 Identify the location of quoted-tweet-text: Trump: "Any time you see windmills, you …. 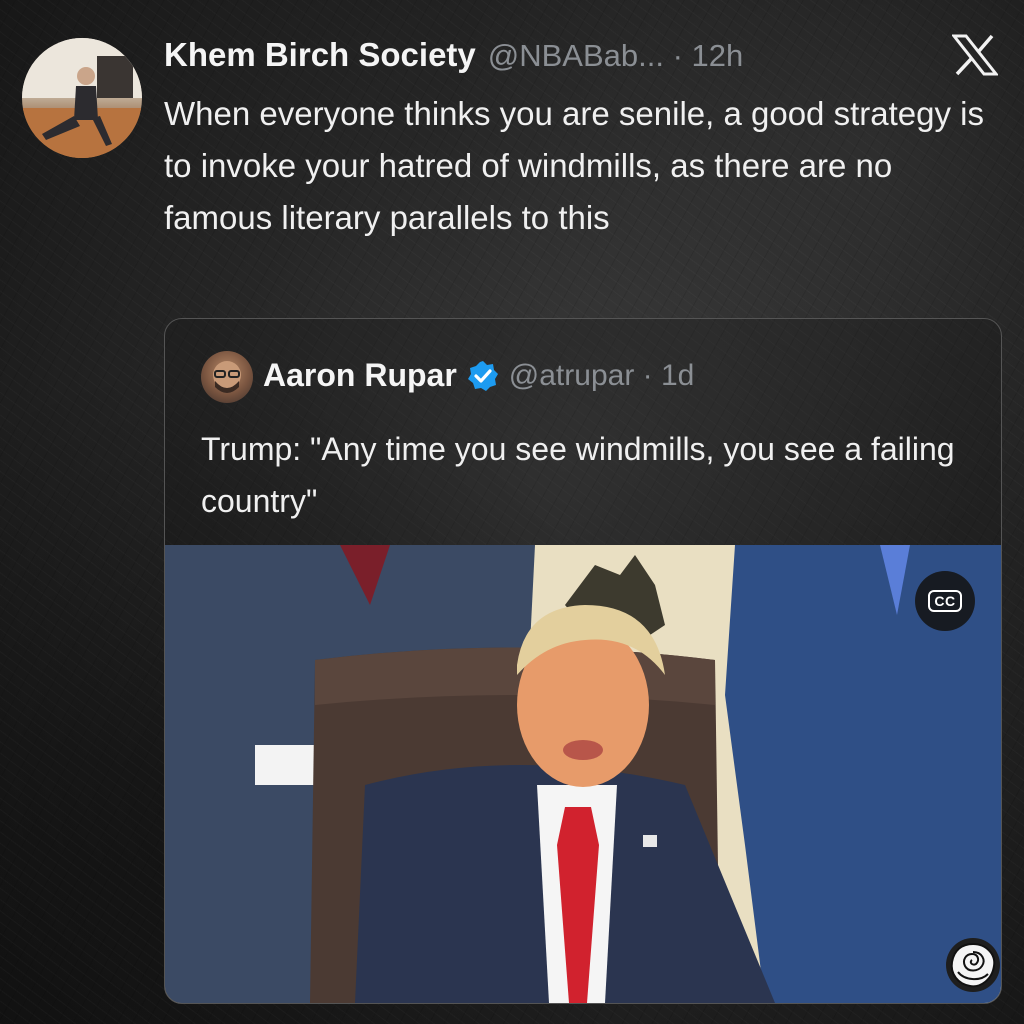
(578, 475).